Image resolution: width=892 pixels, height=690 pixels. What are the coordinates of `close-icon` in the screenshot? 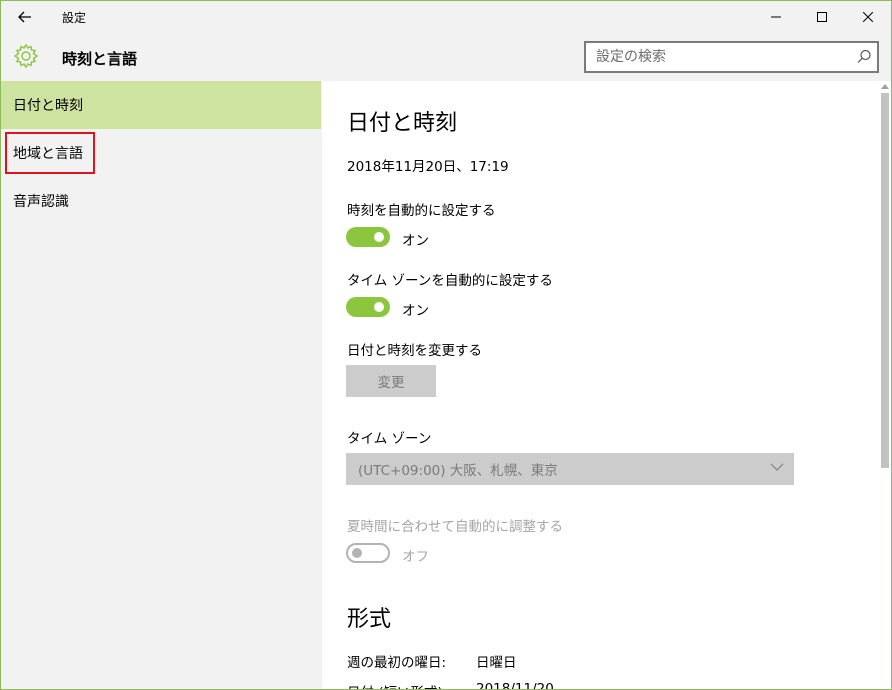 It's located at (868, 17).